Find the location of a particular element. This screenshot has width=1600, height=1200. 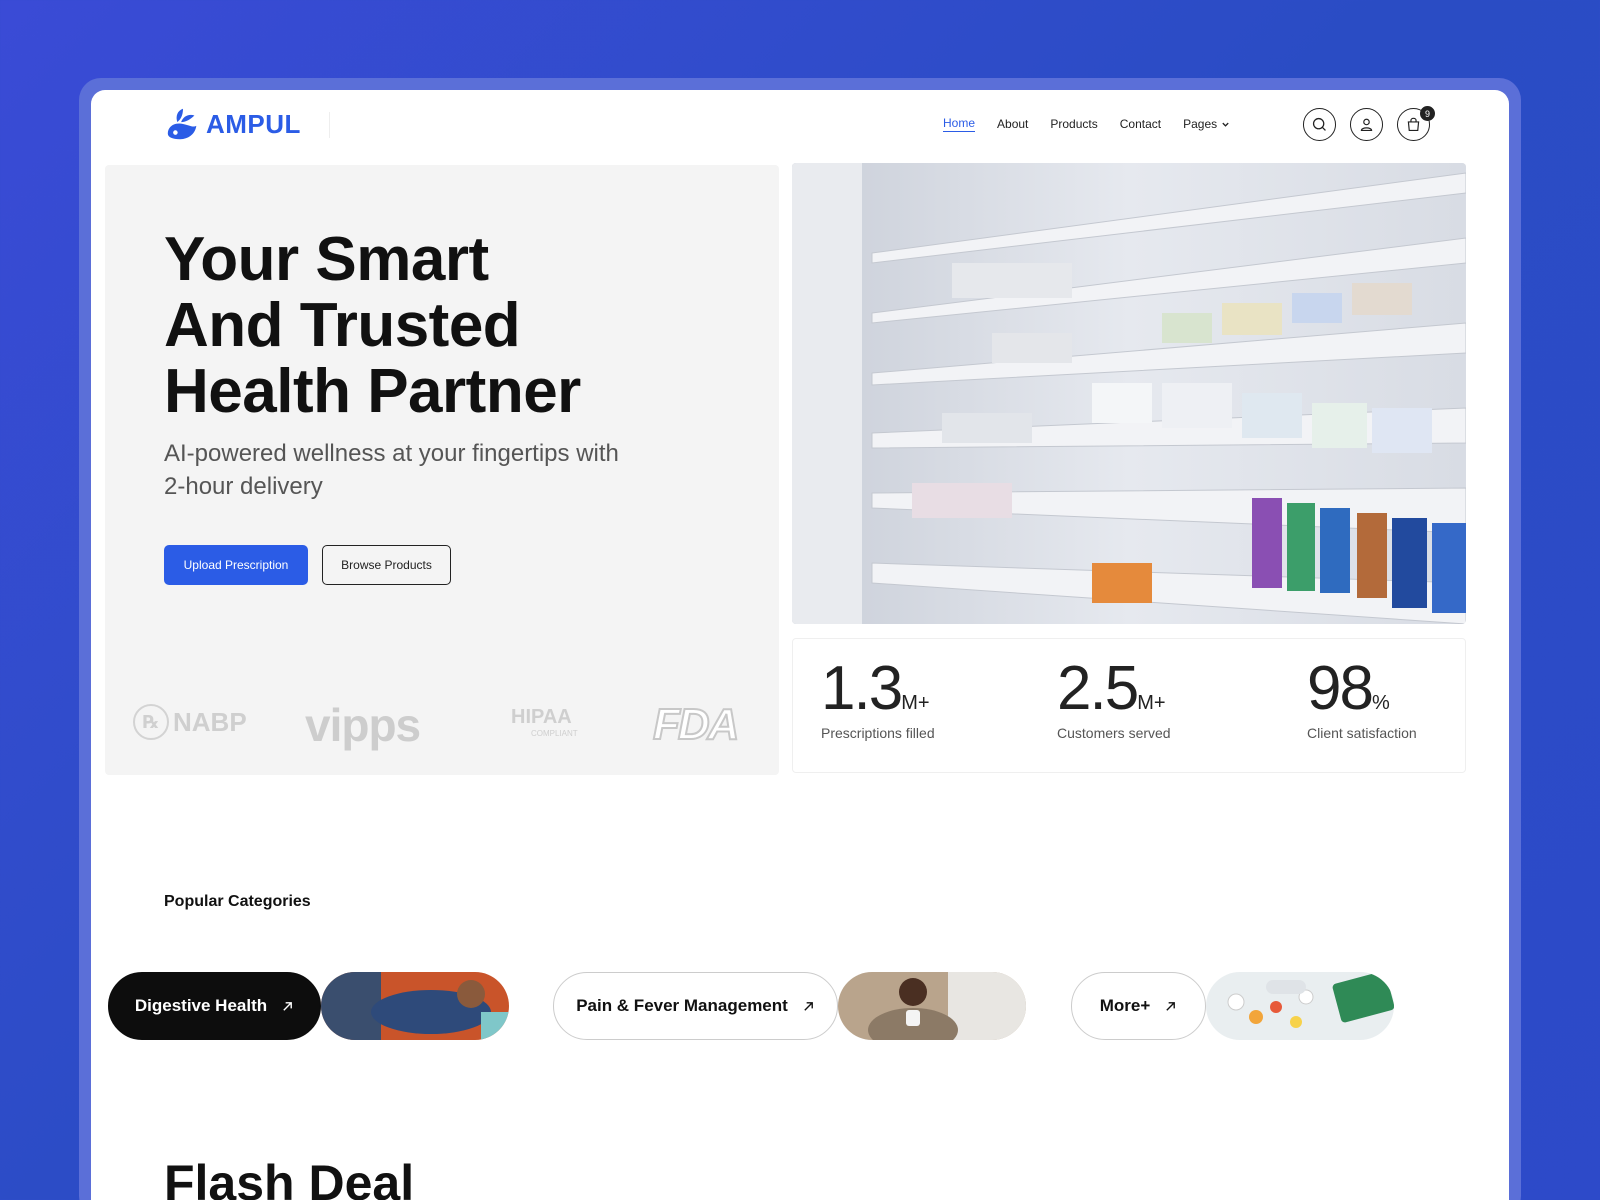

fda-logo: FDA is located at coordinates (696, 724).